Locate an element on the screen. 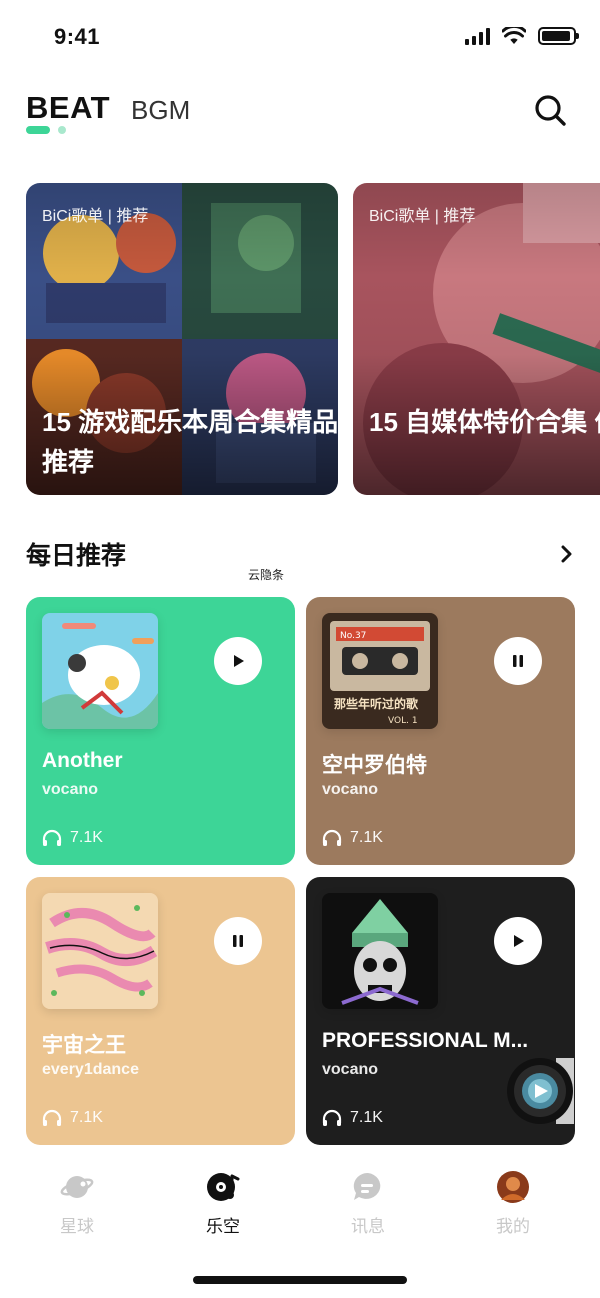  tab-beat: BEAT is located at coordinates (68, 108).